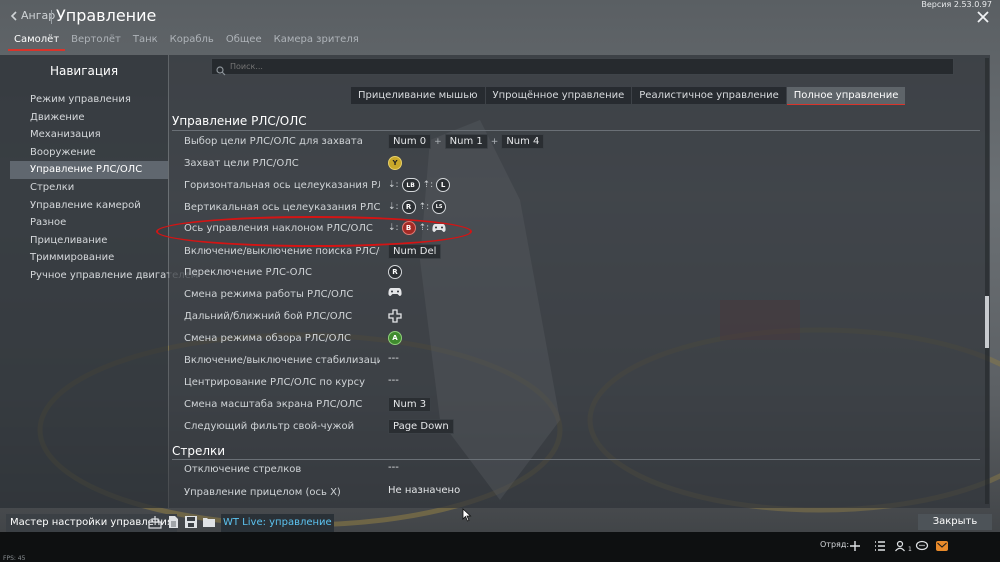 This screenshot has height=562, width=1000. What do you see at coordinates (316, 41) in the screenshot?
I see `tab-spectator-camera: Камера зрителя` at bounding box center [316, 41].